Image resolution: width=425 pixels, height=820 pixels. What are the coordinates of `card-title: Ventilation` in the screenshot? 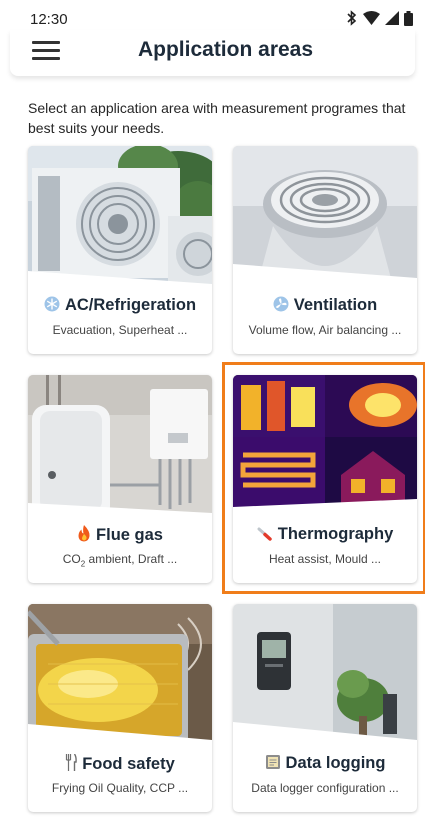 It's located at (325, 305).